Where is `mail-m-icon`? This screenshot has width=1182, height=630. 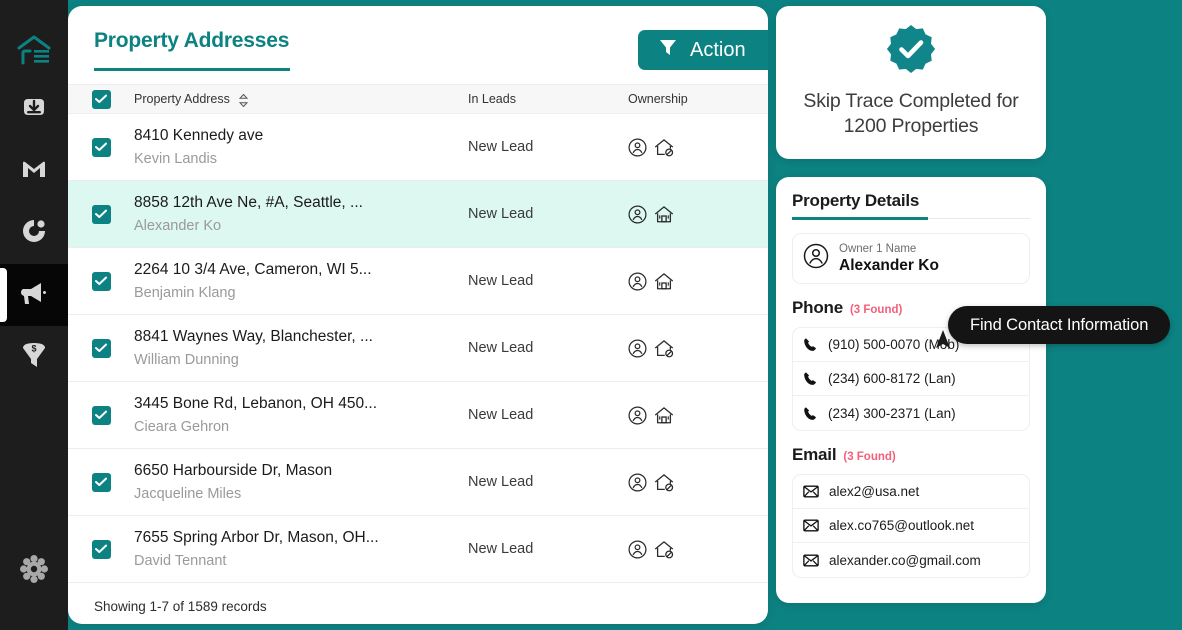 mail-m-icon is located at coordinates (34, 171).